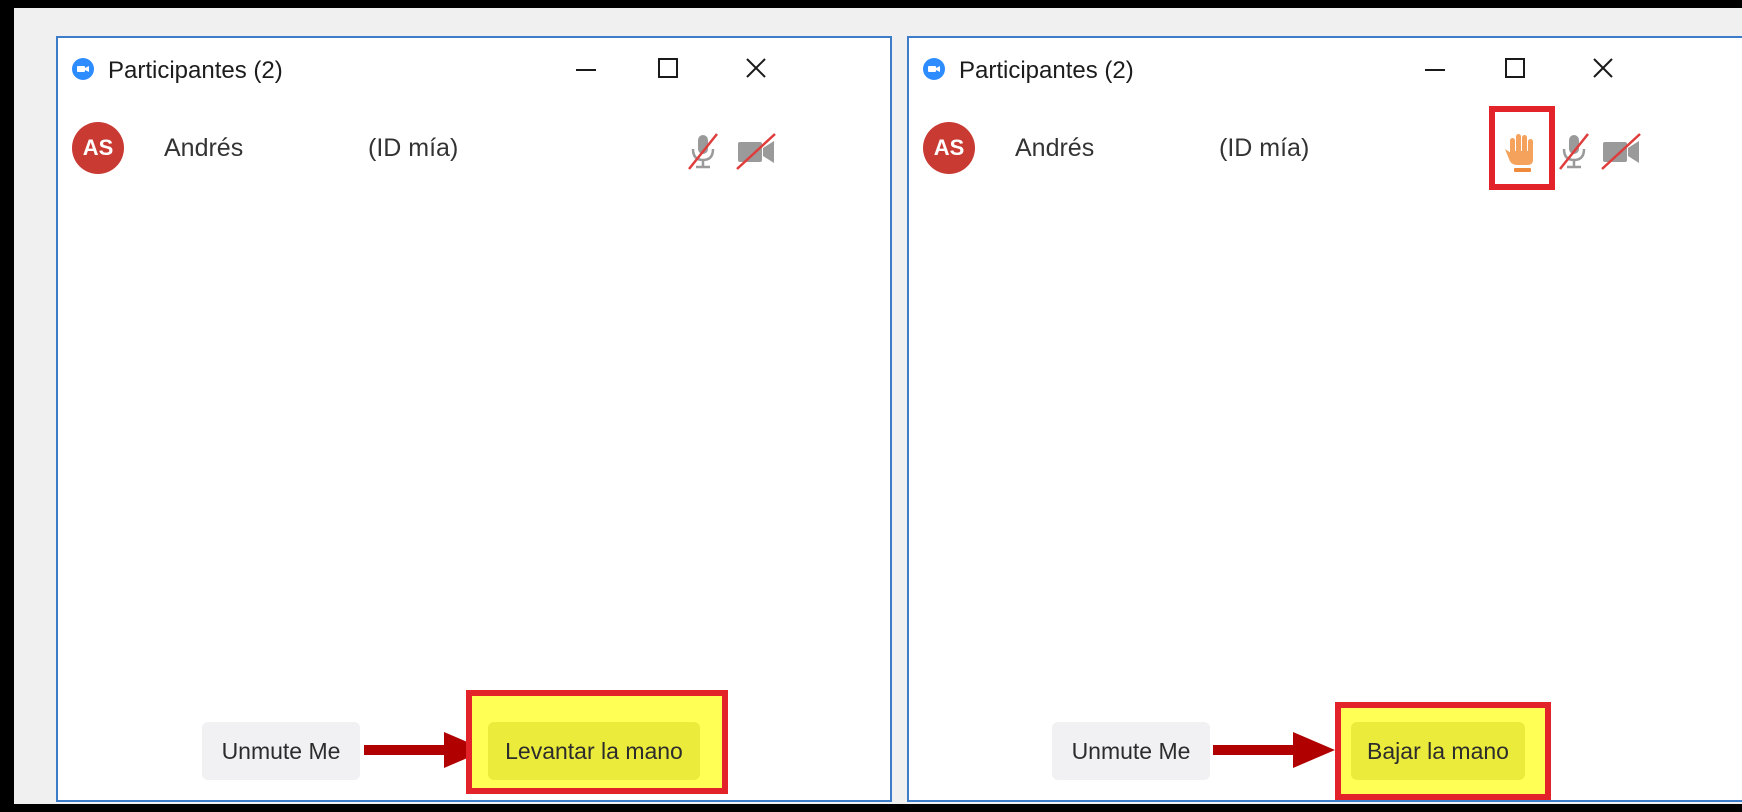 This screenshot has height=812, width=1742. What do you see at coordinates (1522, 155) in the screenshot?
I see `raised-hand-icon` at bounding box center [1522, 155].